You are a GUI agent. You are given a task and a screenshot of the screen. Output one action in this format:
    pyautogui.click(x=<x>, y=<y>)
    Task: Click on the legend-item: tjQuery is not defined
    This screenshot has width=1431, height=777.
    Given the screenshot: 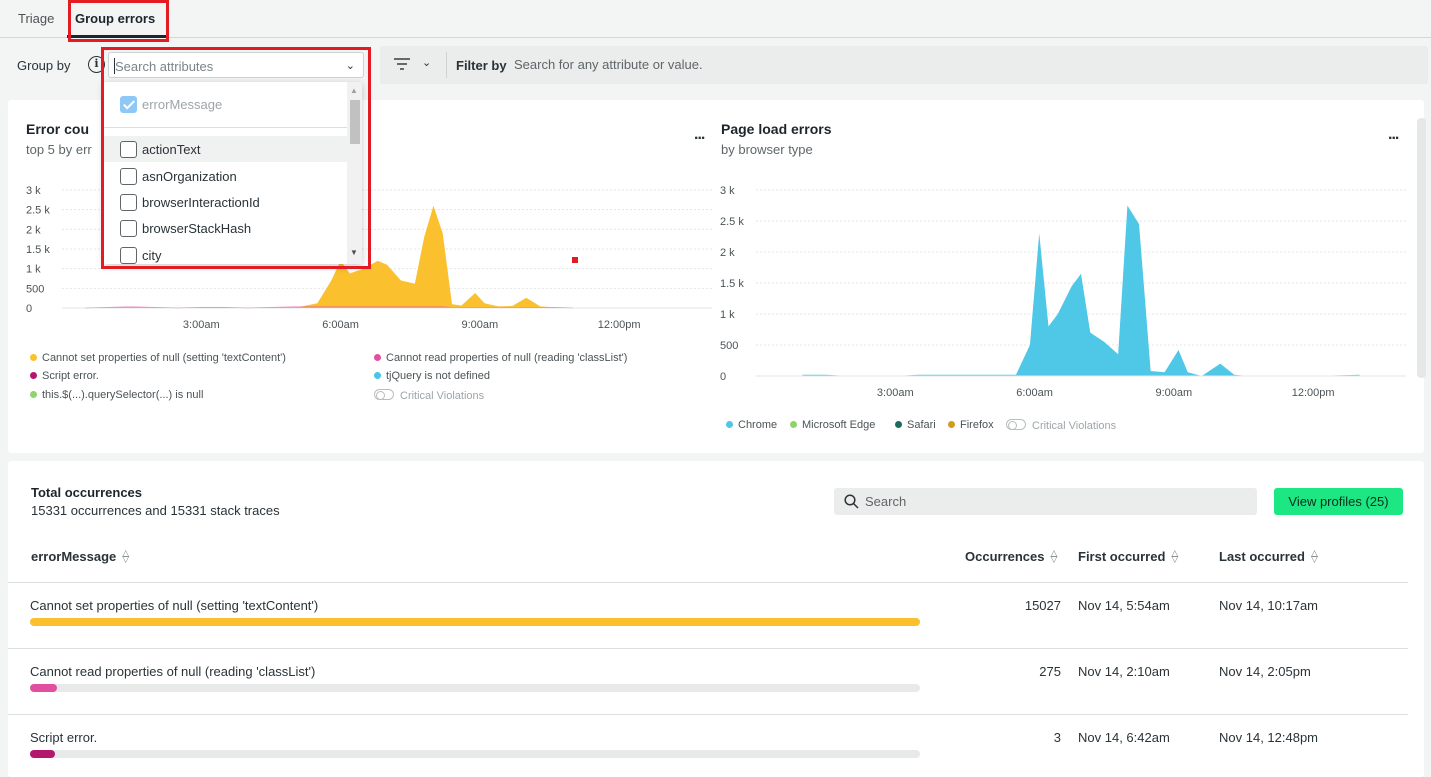 What is the action you would take?
    pyautogui.click(x=432, y=376)
    